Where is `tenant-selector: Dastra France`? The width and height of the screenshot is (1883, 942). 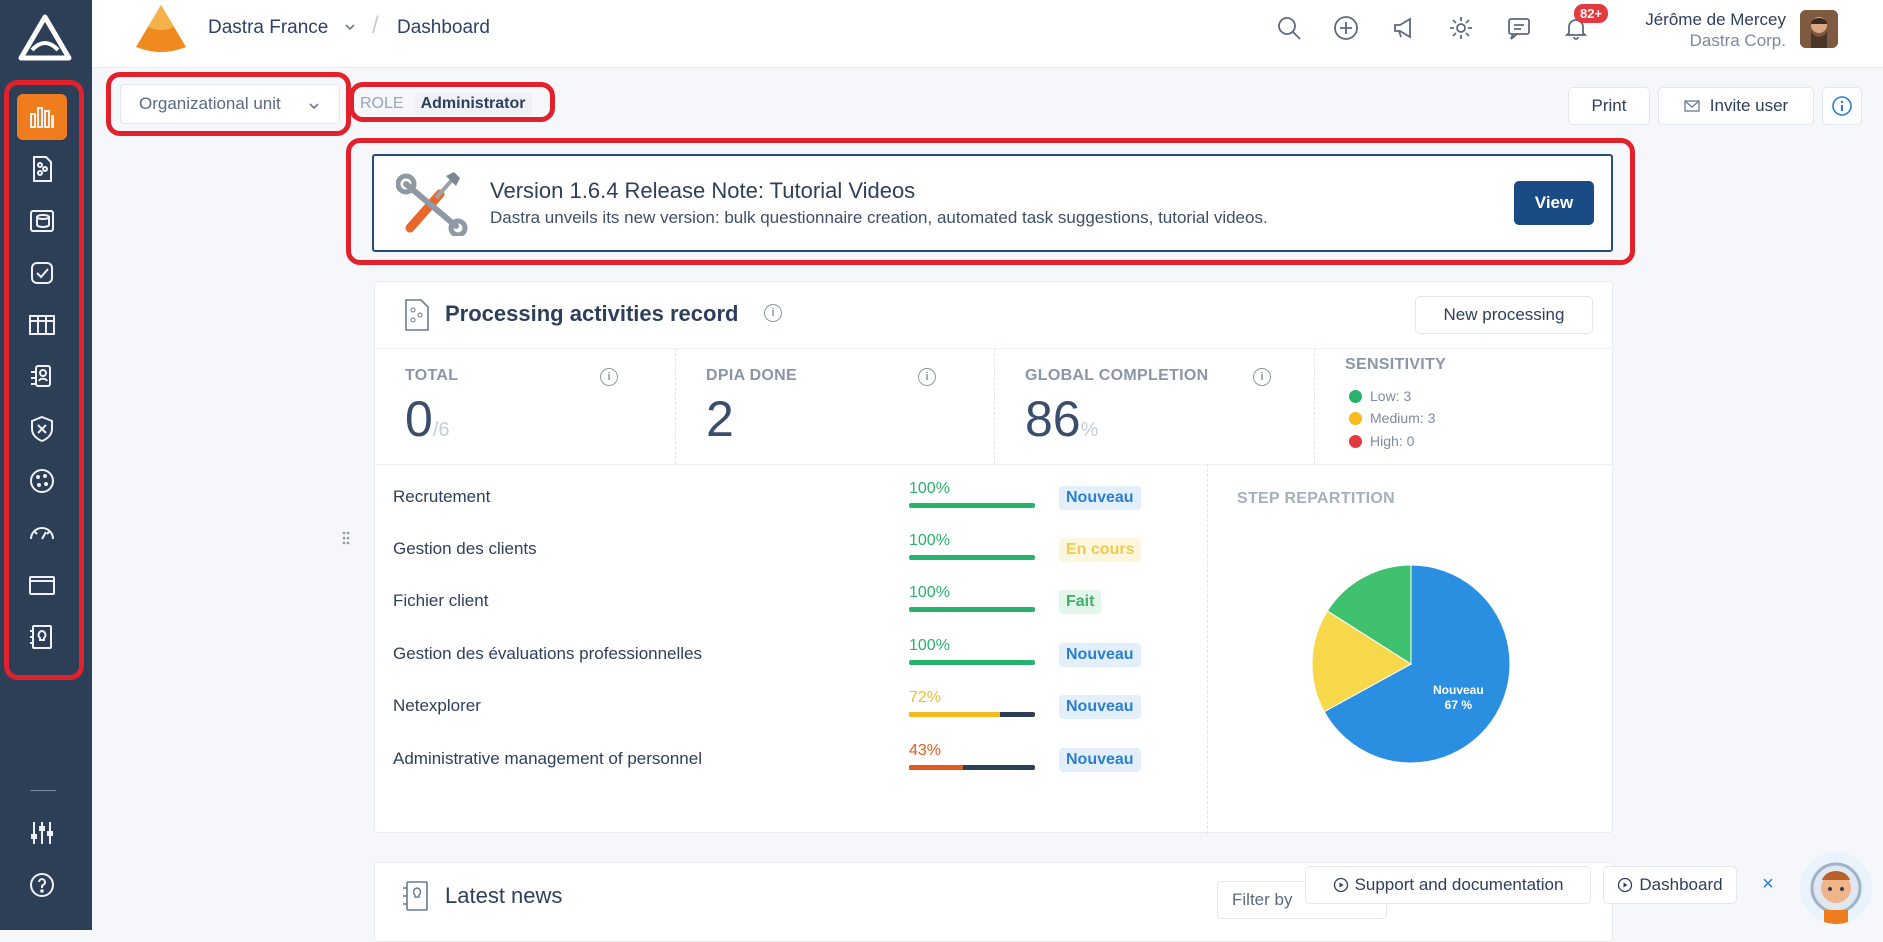 tenant-selector: Dastra France is located at coordinates (268, 28).